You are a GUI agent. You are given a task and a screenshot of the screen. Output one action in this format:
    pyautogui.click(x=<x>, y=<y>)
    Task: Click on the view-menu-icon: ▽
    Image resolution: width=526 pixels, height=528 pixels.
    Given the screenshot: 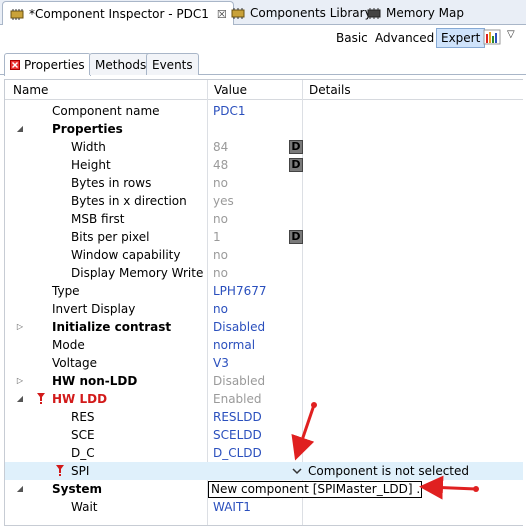 What is the action you would take?
    pyautogui.click(x=511, y=34)
    